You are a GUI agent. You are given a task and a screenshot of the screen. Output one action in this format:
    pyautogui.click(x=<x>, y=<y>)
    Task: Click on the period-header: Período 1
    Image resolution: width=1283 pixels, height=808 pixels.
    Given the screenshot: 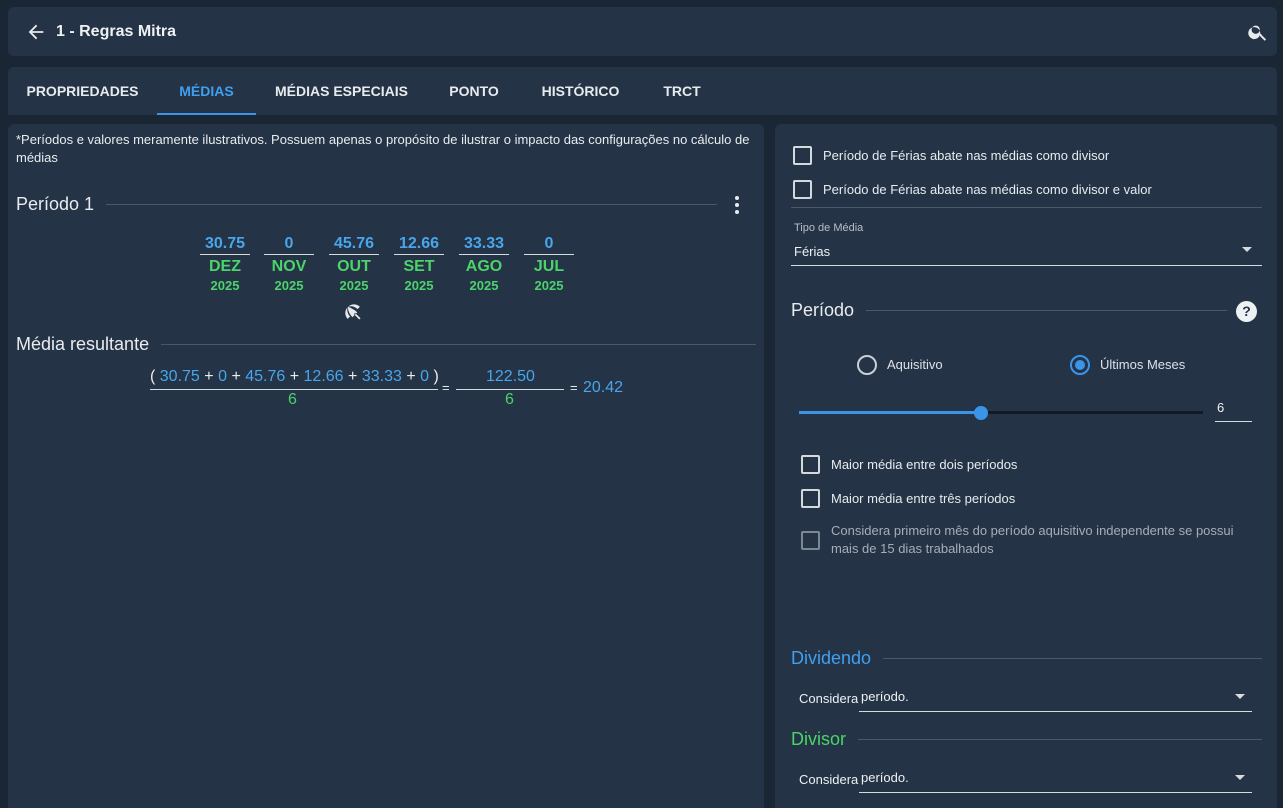 What is the action you would take?
    pyautogui.click(x=366, y=204)
    